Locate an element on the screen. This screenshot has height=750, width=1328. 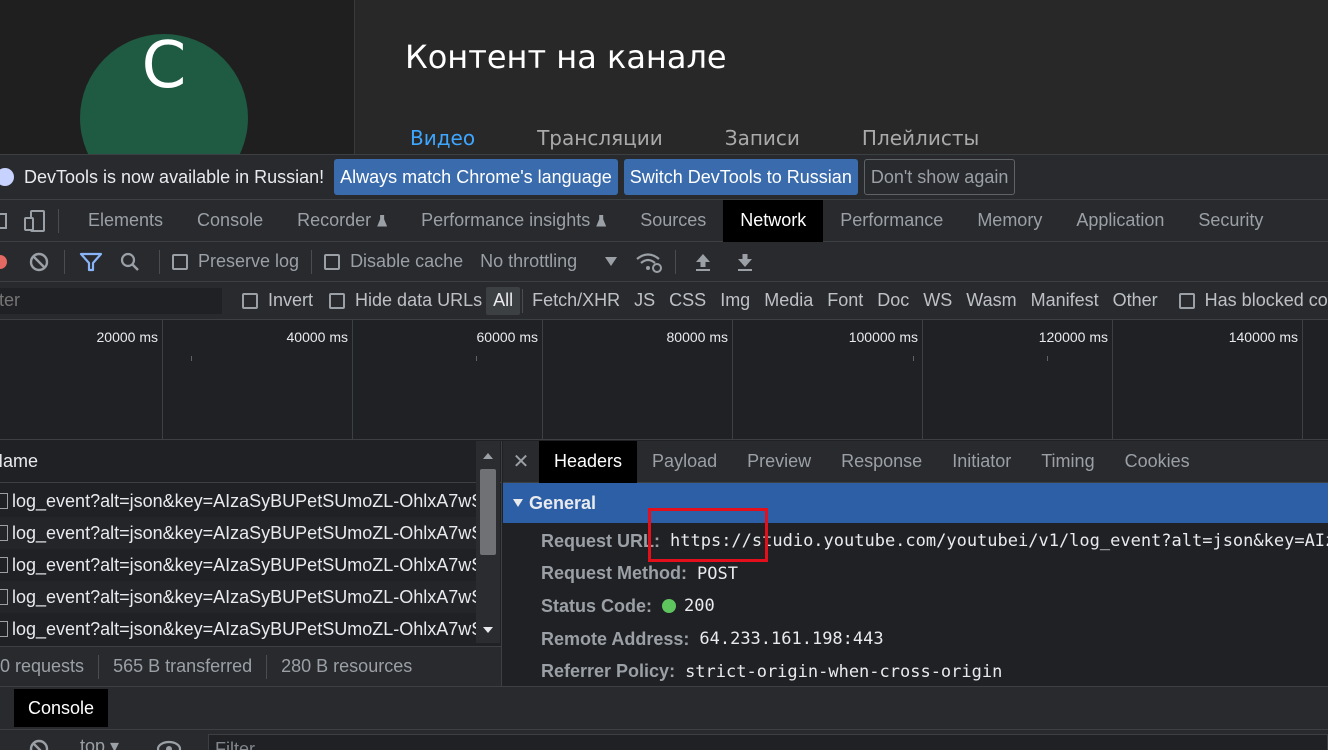
inspect-element-icon is located at coordinates (5, 221).